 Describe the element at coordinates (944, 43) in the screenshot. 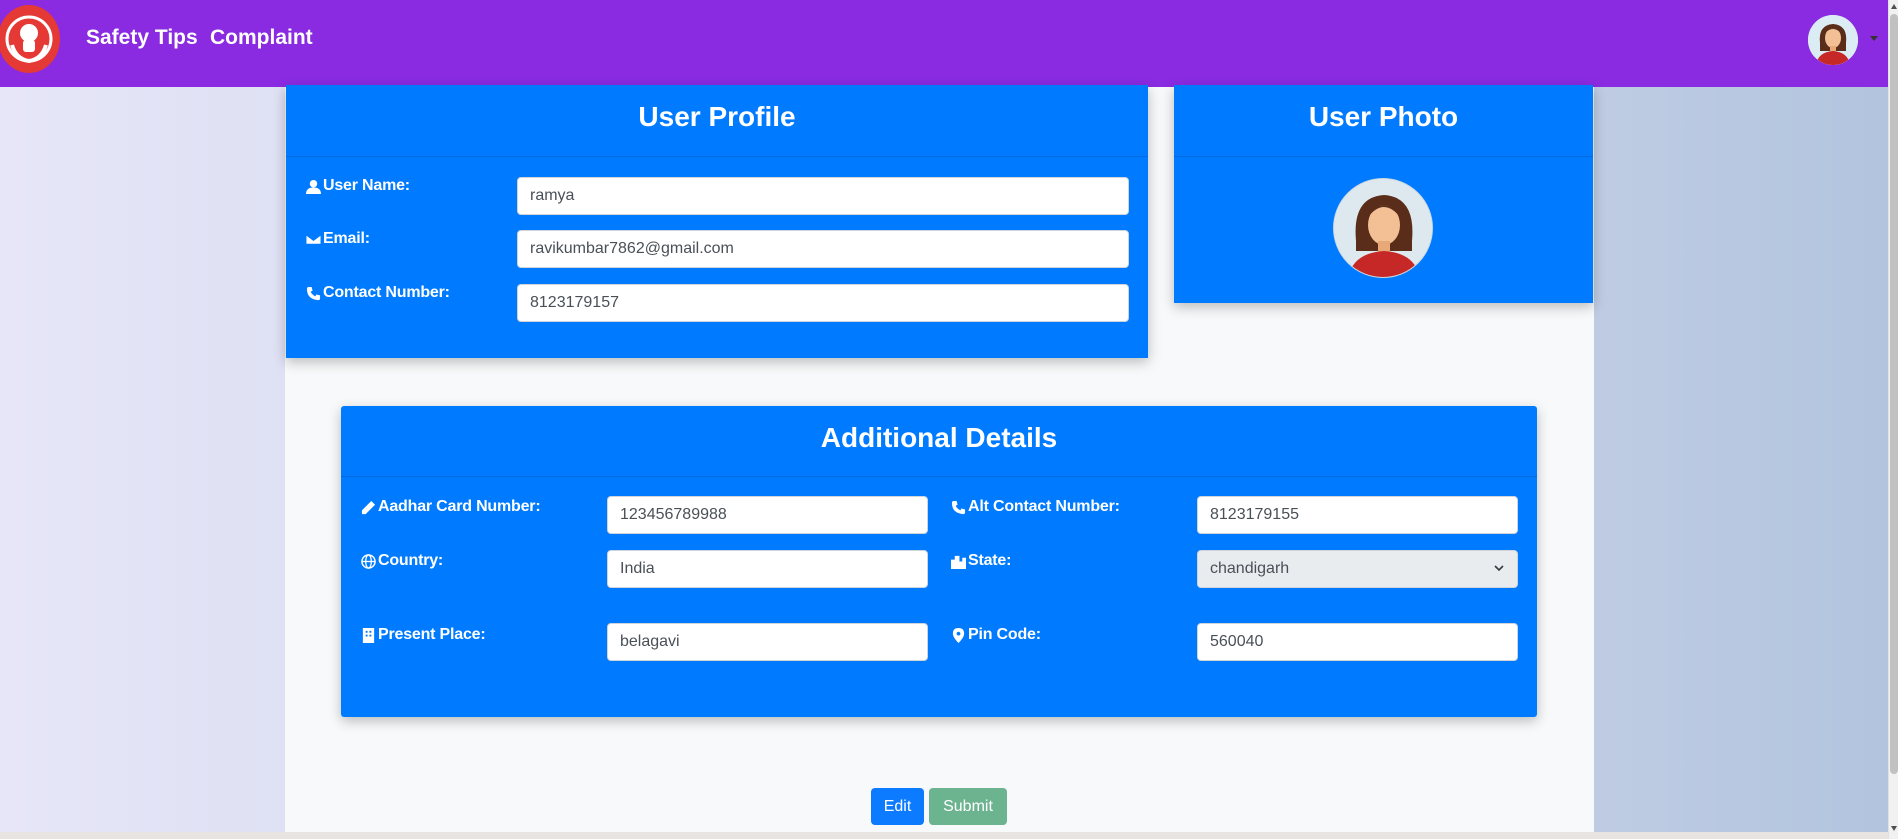

I see `top-navbar: Safety Tips Complaint` at that location.